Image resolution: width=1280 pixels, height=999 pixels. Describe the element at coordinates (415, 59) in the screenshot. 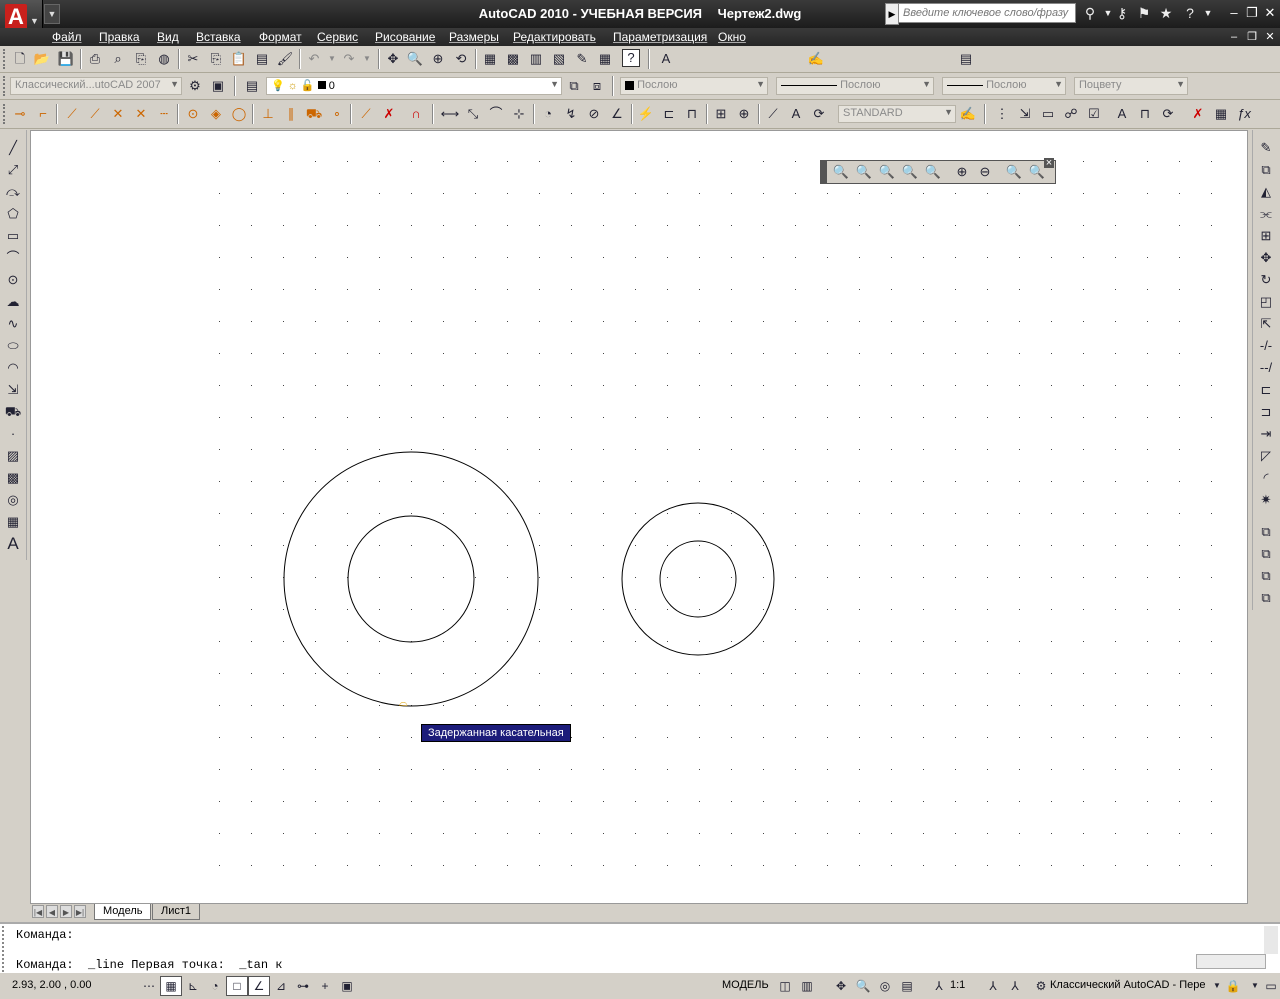

I see `zoom-realtime-icon: 🔍` at that location.